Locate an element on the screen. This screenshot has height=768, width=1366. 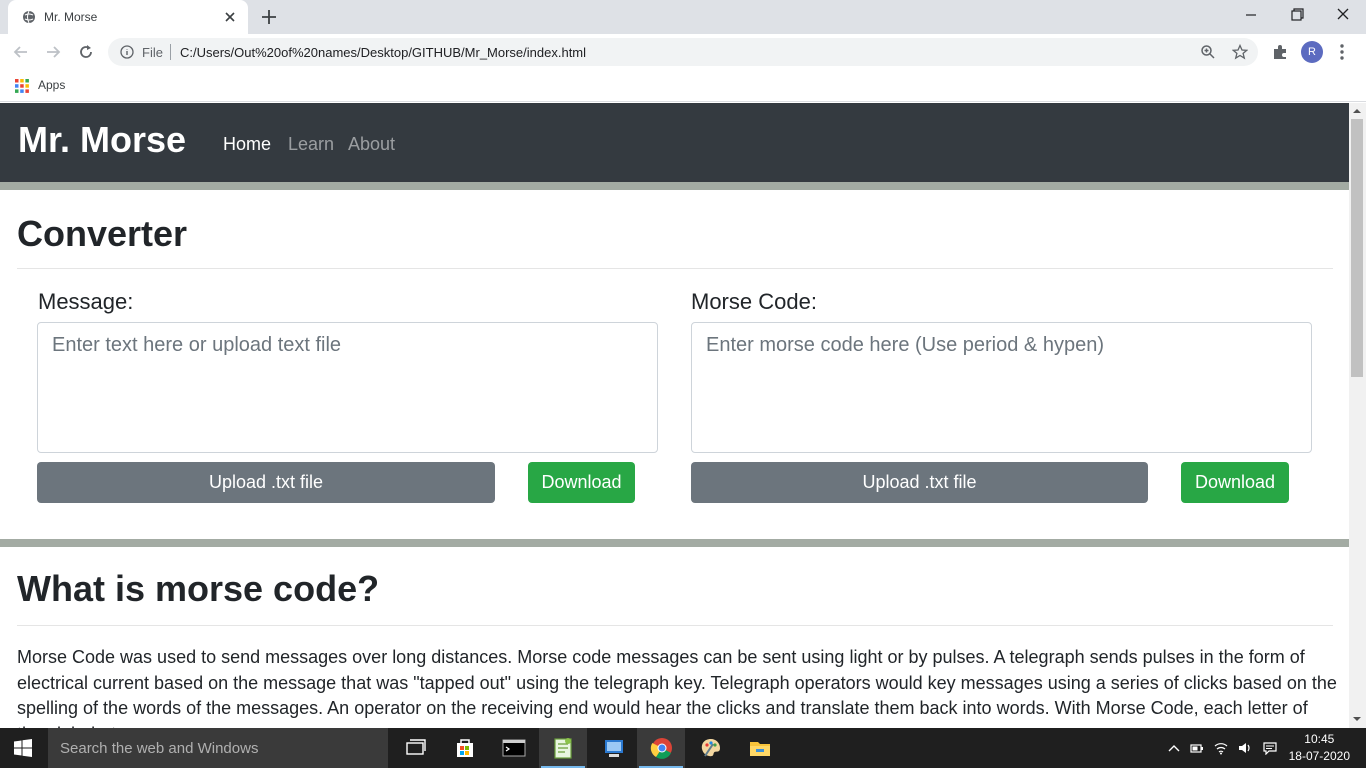
paint-icon is located at coordinates (711, 748).